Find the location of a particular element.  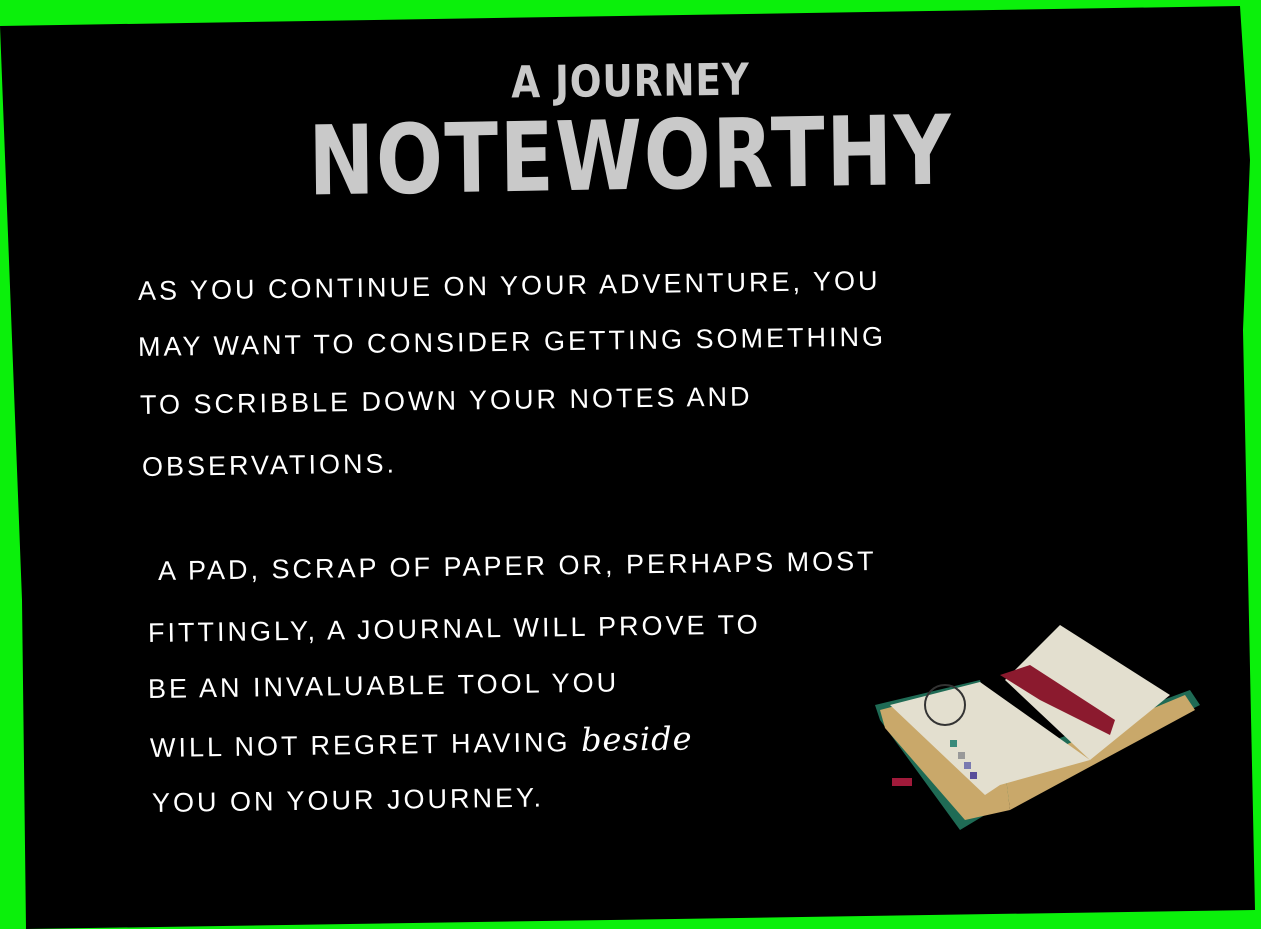

emphasis-word: beside is located at coordinates (636, 739).